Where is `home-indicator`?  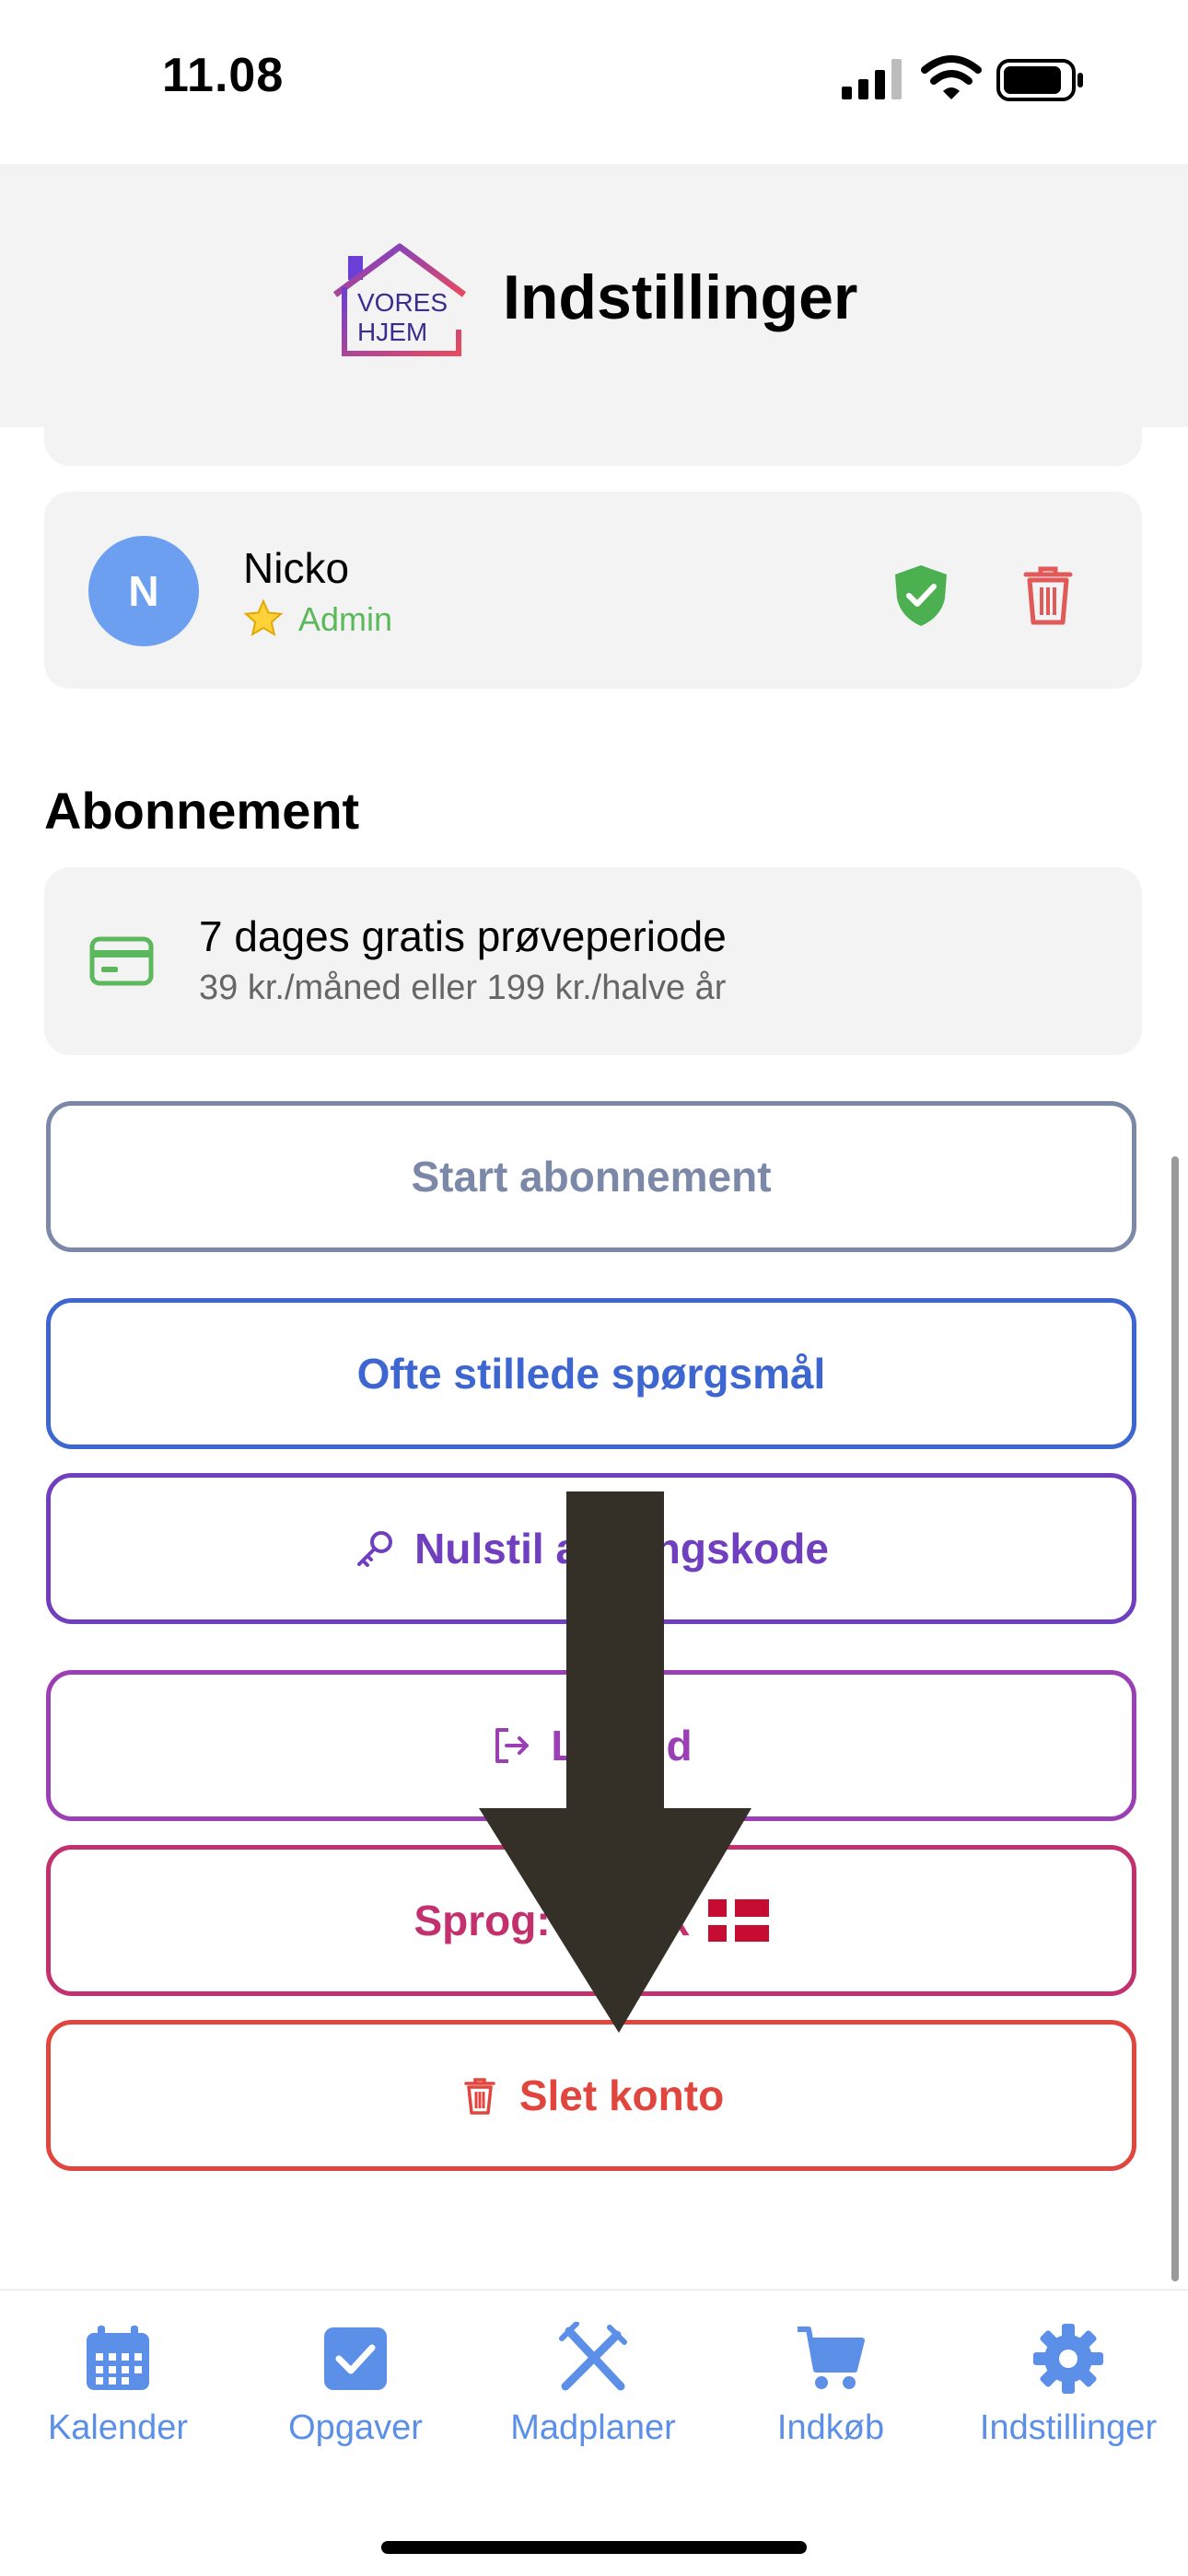 home-indicator is located at coordinates (594, 2547).